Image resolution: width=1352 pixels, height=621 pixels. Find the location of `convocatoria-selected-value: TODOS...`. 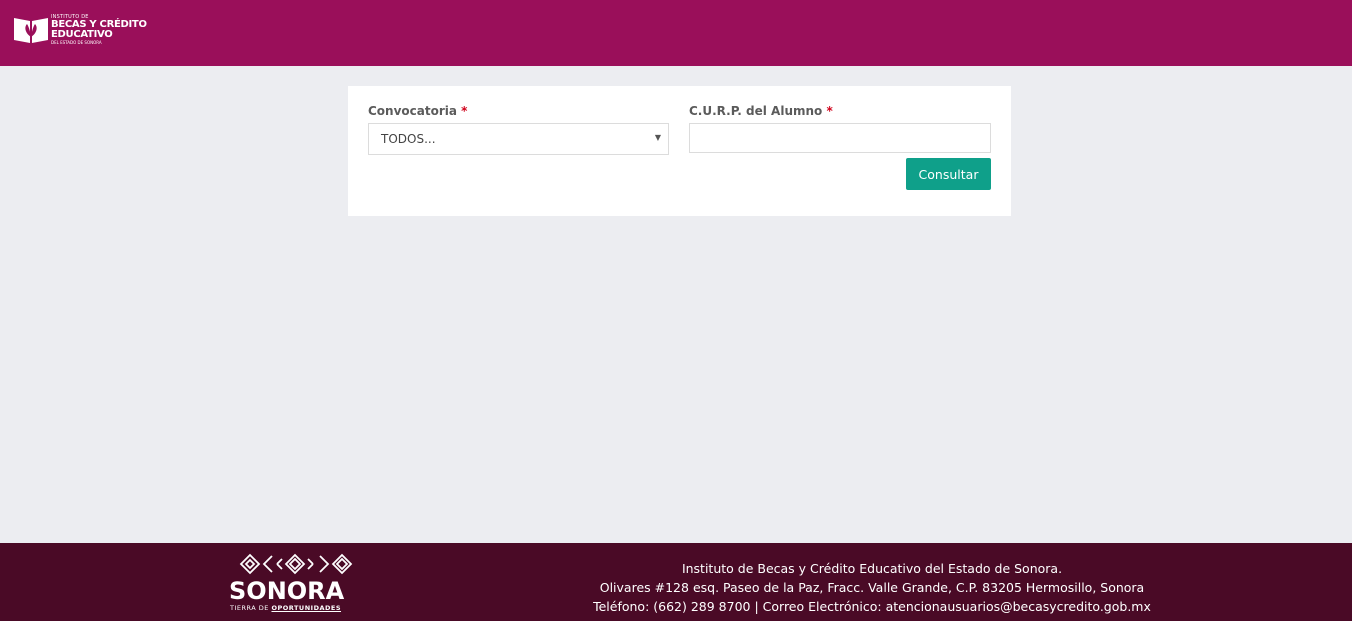

convocatoria-selected-value: TODOS... is located at coordinates (408, 139).